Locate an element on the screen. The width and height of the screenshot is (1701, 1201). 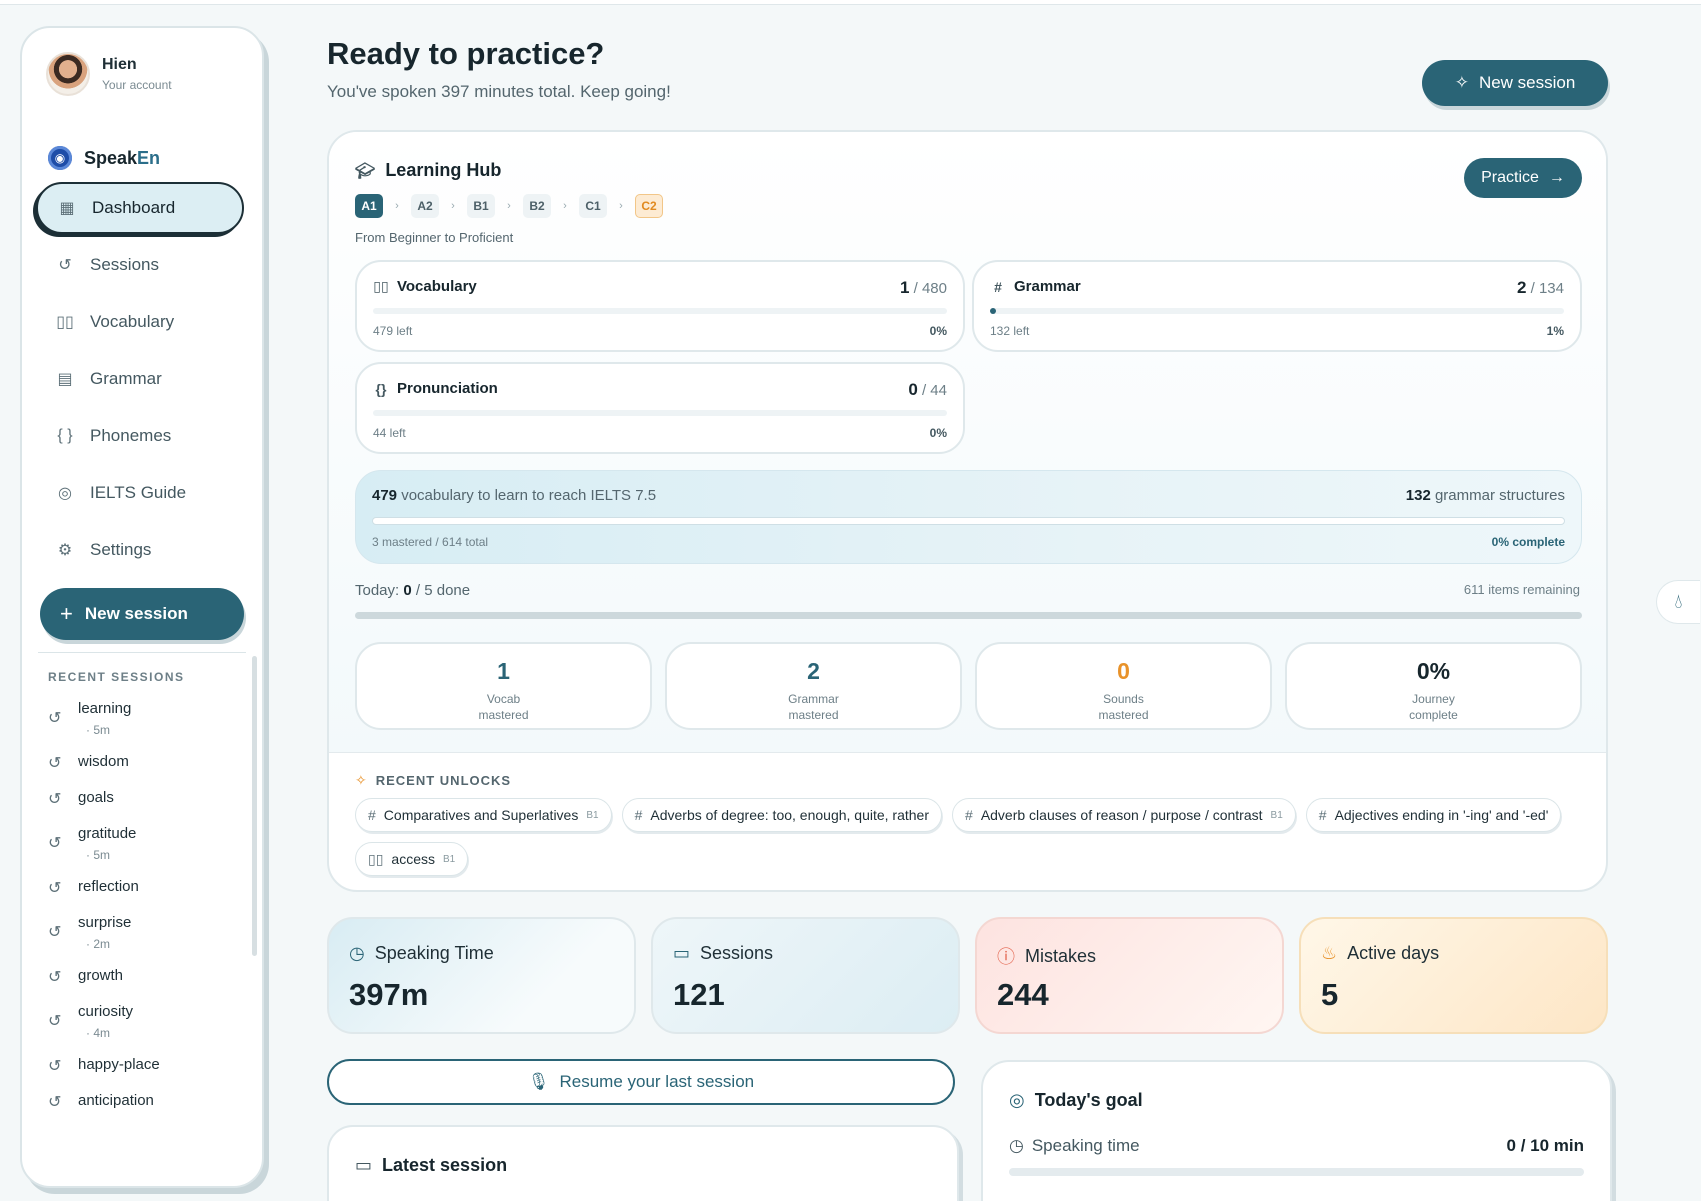
goal-row: ◷ Speaking time 0 / 10 min is located at coordinates (1296, 1146).